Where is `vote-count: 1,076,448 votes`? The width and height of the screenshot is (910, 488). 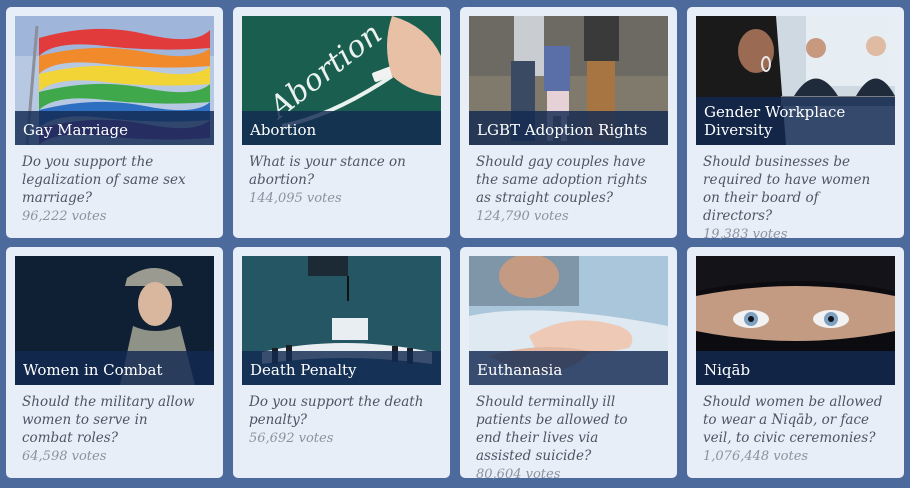
vote-count: 1,076,448 votes is located at coordinates (756, 456).